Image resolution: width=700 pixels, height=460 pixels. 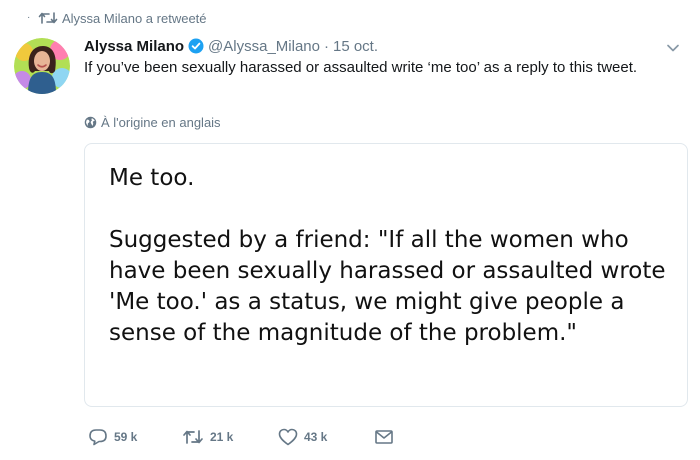 What do you see at coordinates (288, 437) in the screenshot?
I see `like-icon` at bounding box center [288, 437].